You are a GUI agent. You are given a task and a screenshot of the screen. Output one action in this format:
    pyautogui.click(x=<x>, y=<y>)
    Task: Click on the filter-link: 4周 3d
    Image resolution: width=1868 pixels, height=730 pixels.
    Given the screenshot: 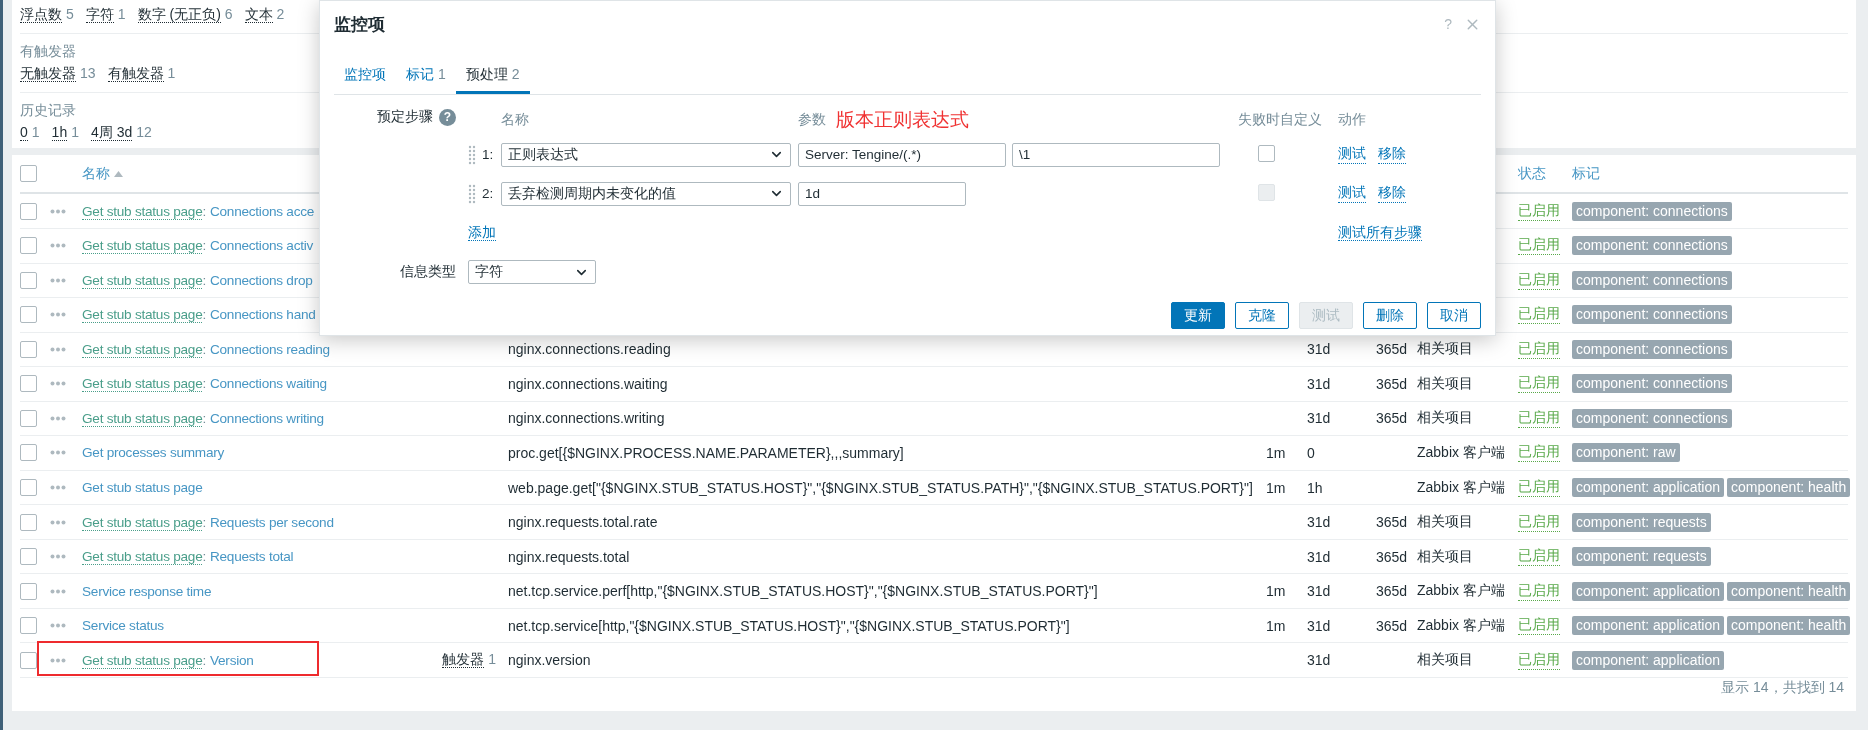 What is the action you would take?
    pyautogui.click(x=111, y=132)
    